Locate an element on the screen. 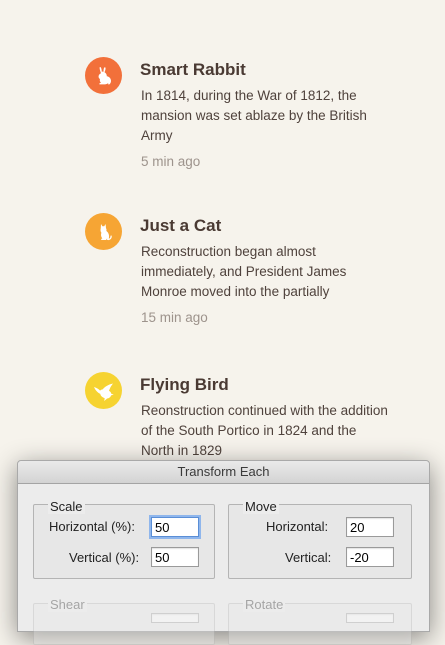 The image size is (445, 645). scale-group-label: Scale is located at coordinates (66, 506).